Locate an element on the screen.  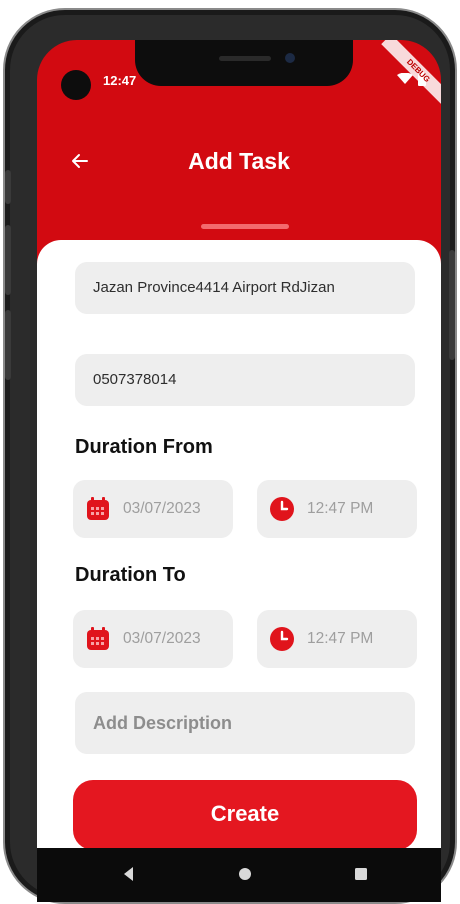
side-button is located at coordinates (8, 187).